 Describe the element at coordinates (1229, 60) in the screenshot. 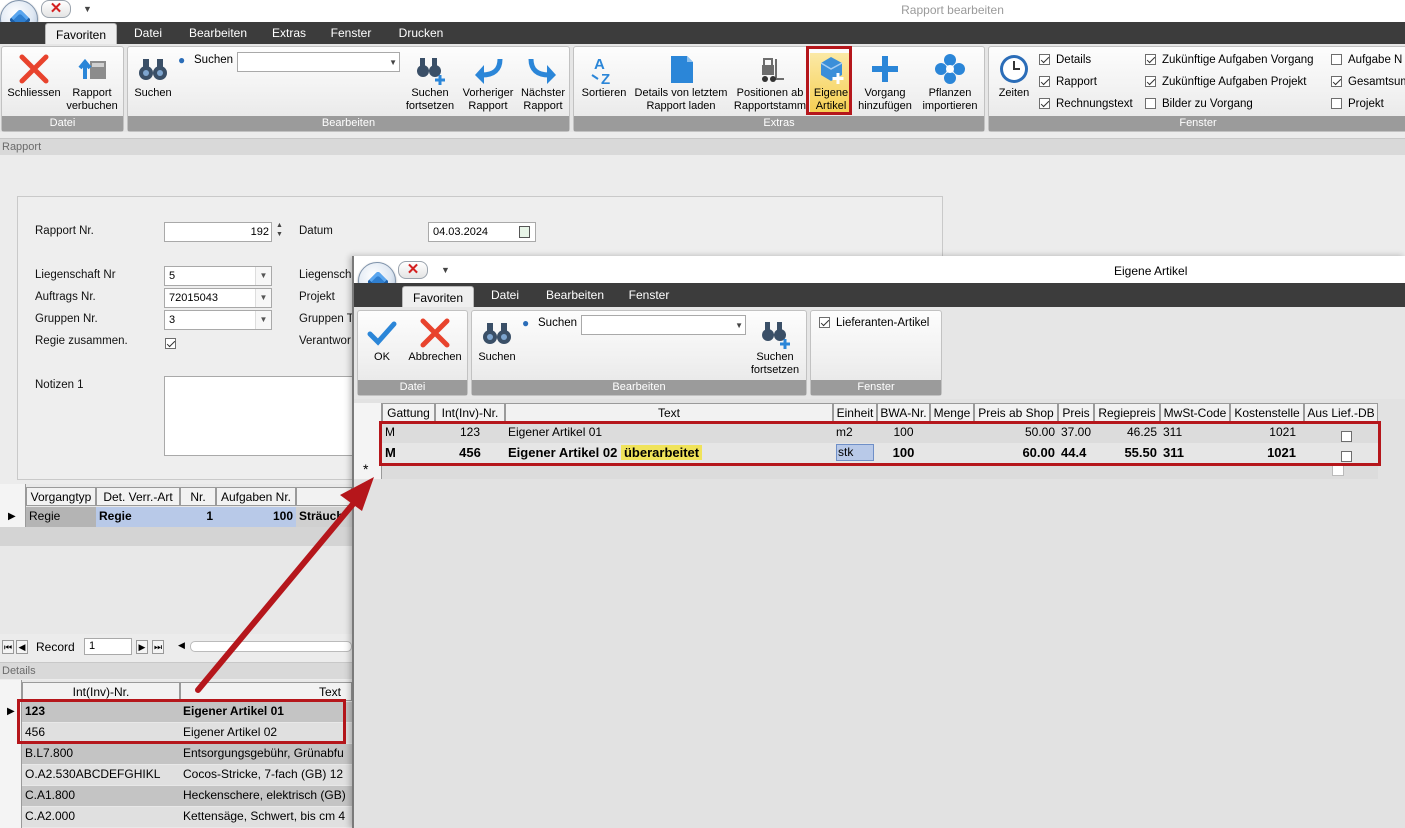

I see `check-future-tasks-vorgang: Zukünftige Aufgaben Vorgang` at that location.